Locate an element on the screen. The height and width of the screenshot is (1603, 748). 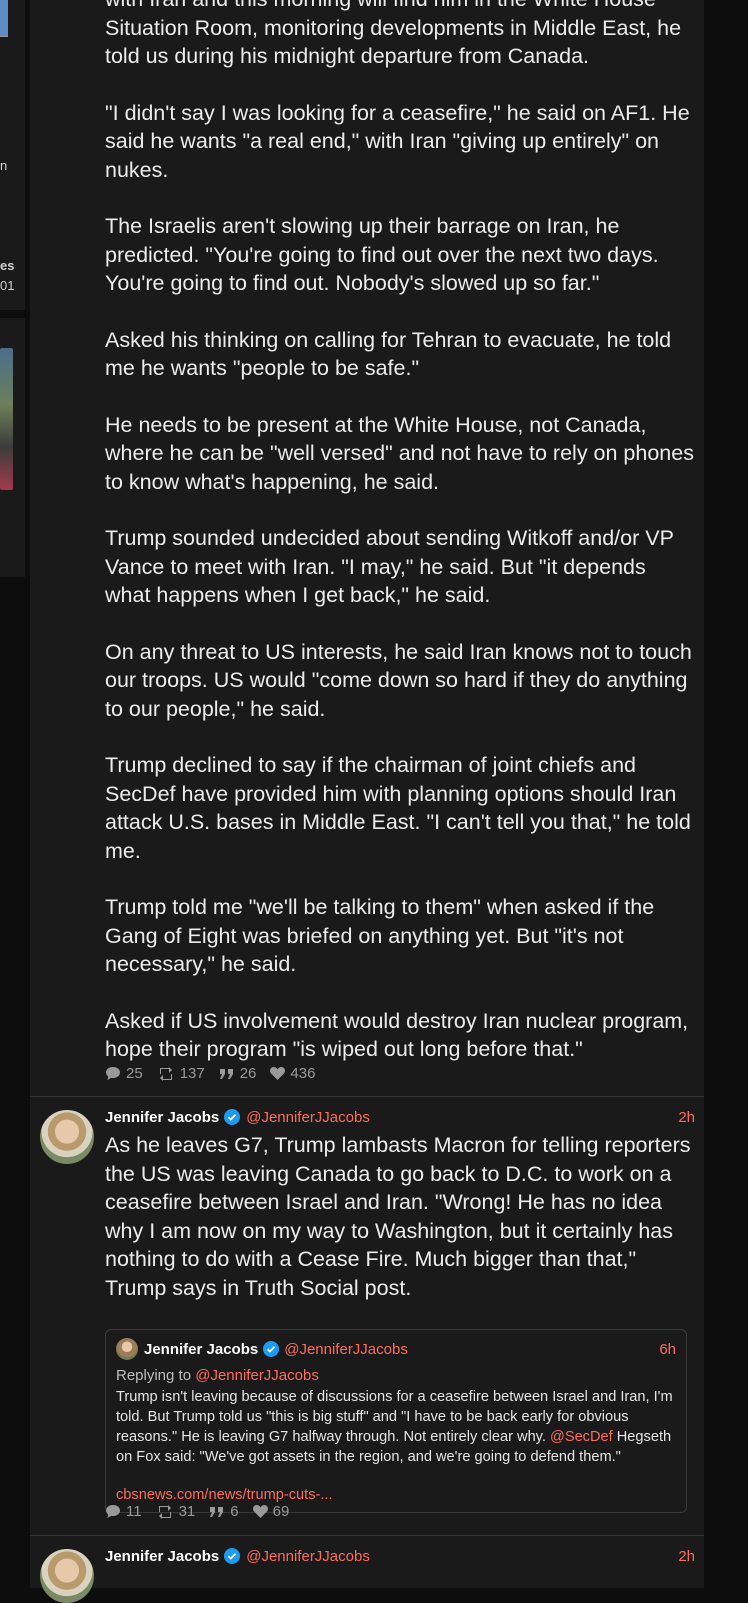
quote-avatar is located at coordinates (127, 1349).